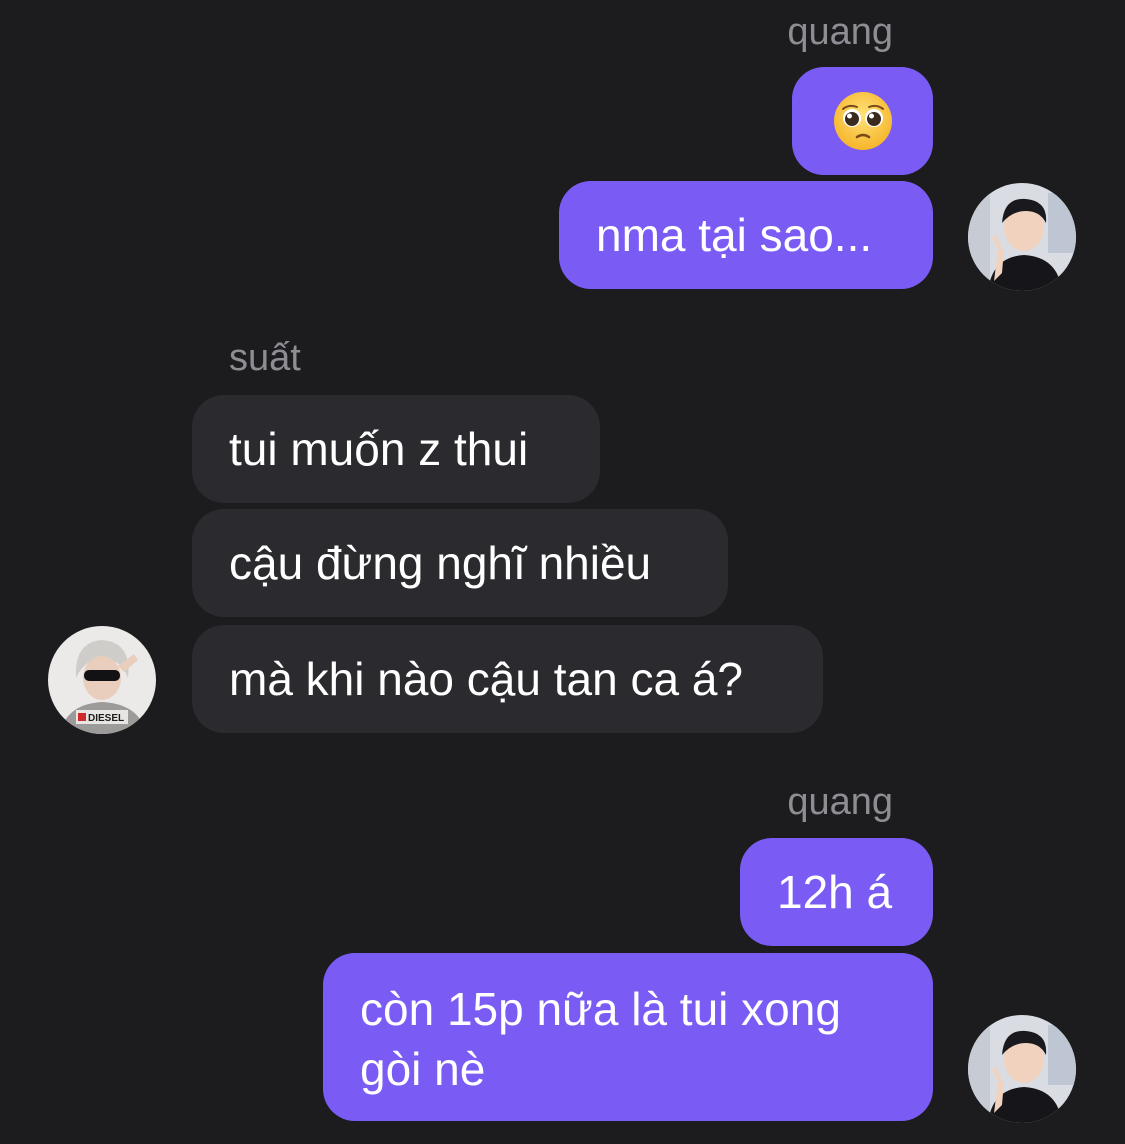  Describe the element at coordinates (628, 1037) in the screenshot. I see `message-bubble: còn 15p nữa là tui xong gòi nè` at that location.